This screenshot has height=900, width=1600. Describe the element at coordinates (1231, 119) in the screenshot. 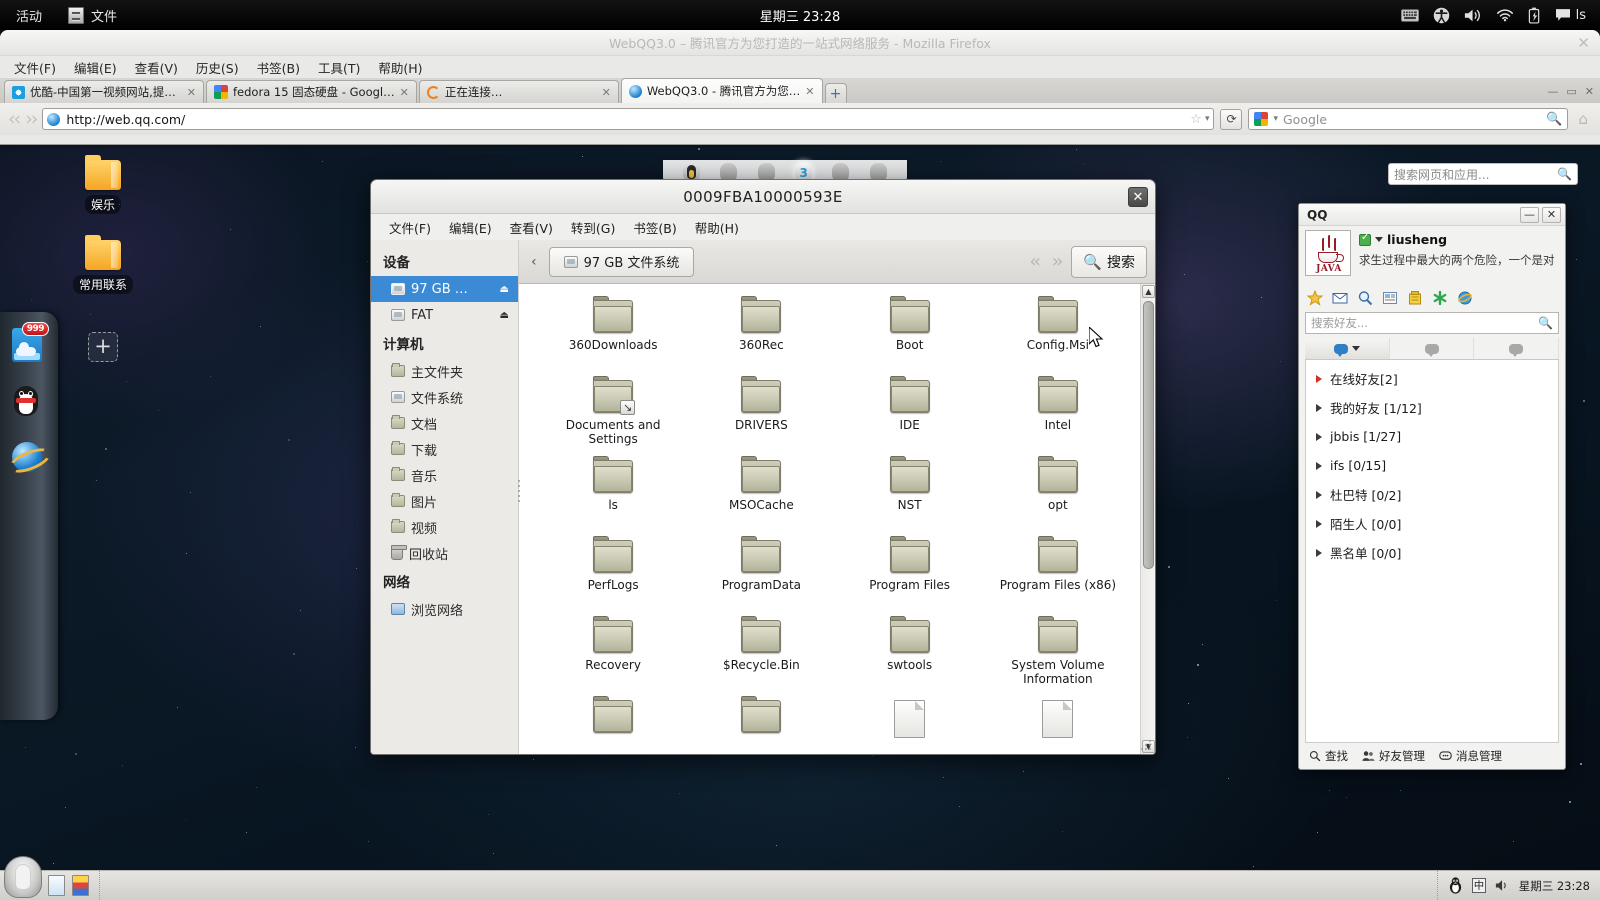

I see `reload-button: ⟳` at that location.